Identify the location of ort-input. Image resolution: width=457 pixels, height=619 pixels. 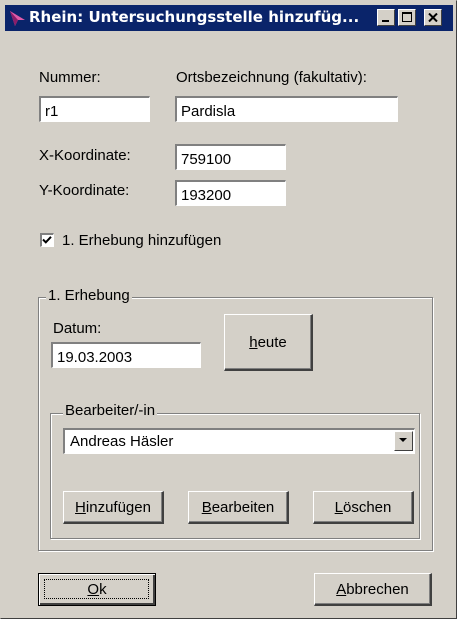
(286, 109).